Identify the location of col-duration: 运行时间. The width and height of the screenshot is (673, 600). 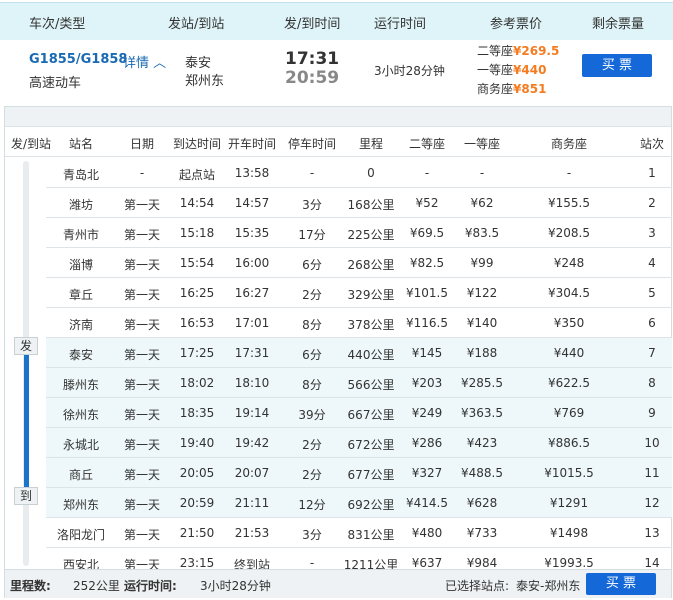
(400, 24).